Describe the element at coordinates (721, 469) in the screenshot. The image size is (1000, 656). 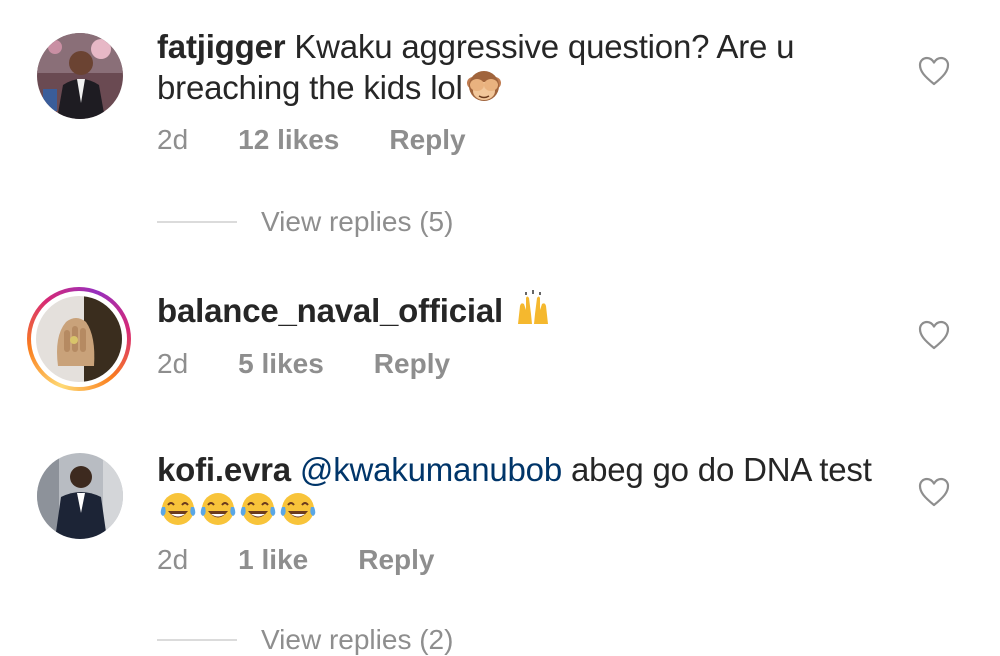
I see `comment-body: abeg go do DNA test` at that location.